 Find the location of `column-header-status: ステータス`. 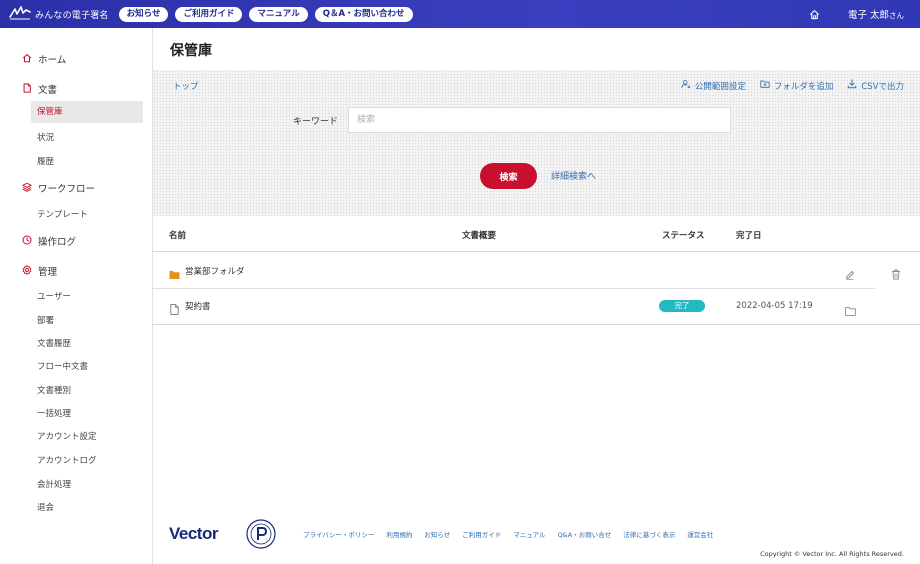

column-header-status: ステータス is located at coordinates (683, 235).